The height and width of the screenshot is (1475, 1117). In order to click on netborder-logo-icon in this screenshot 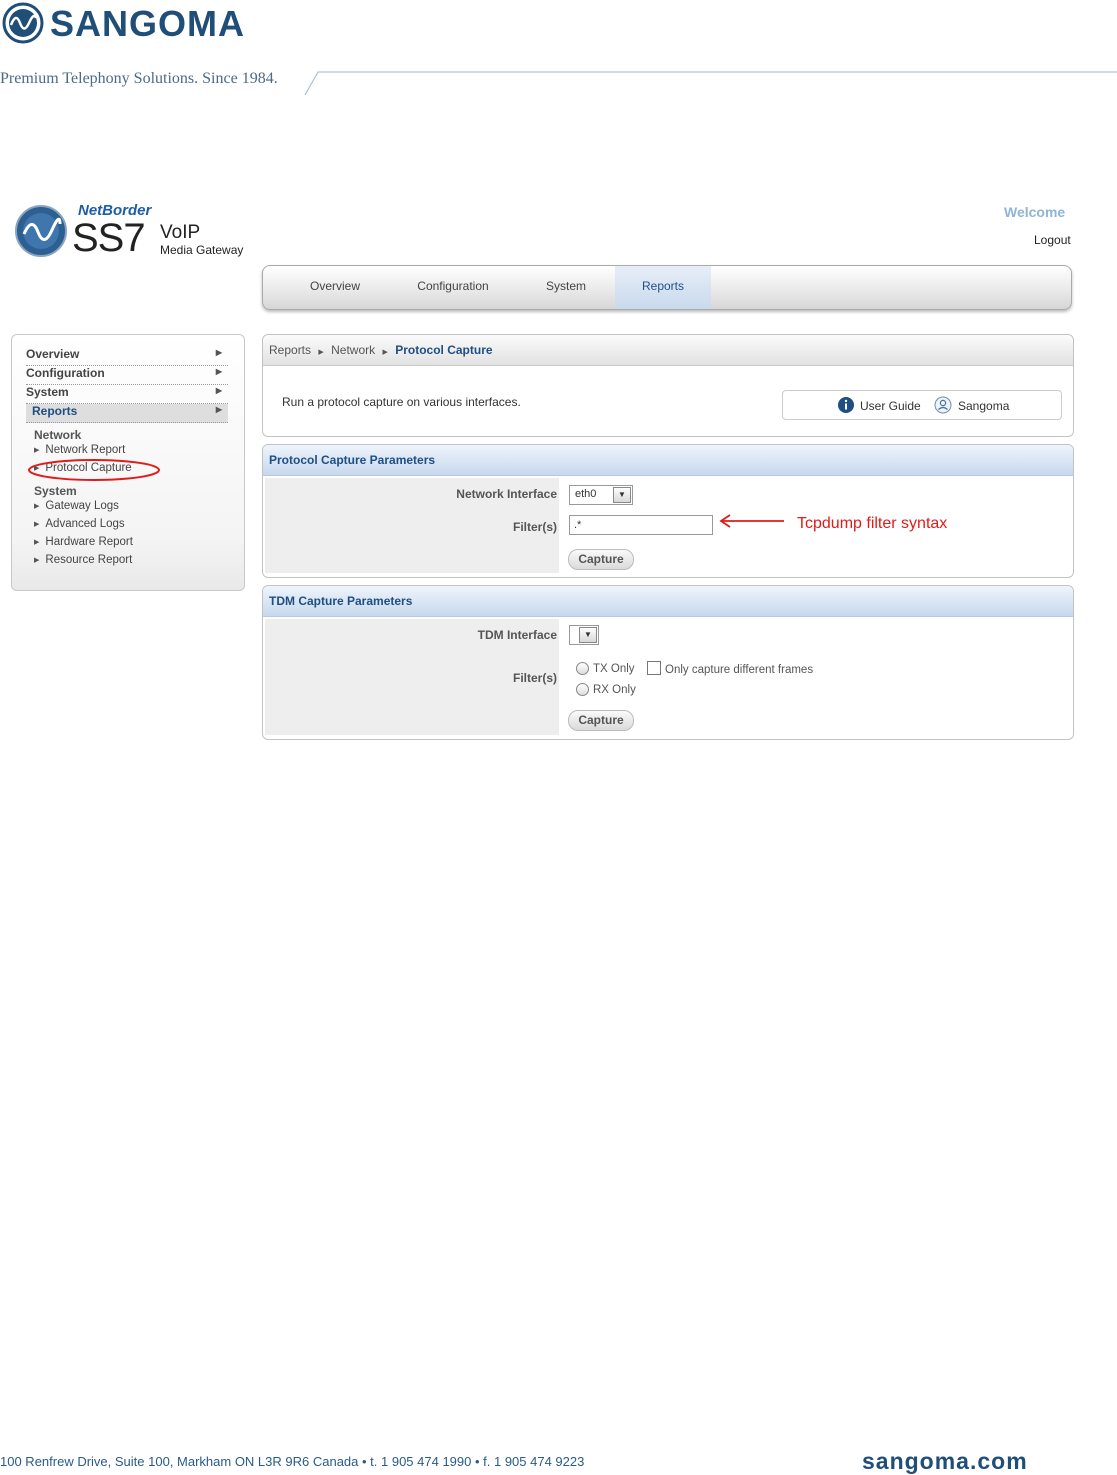, I will do `click(41, 231)`.